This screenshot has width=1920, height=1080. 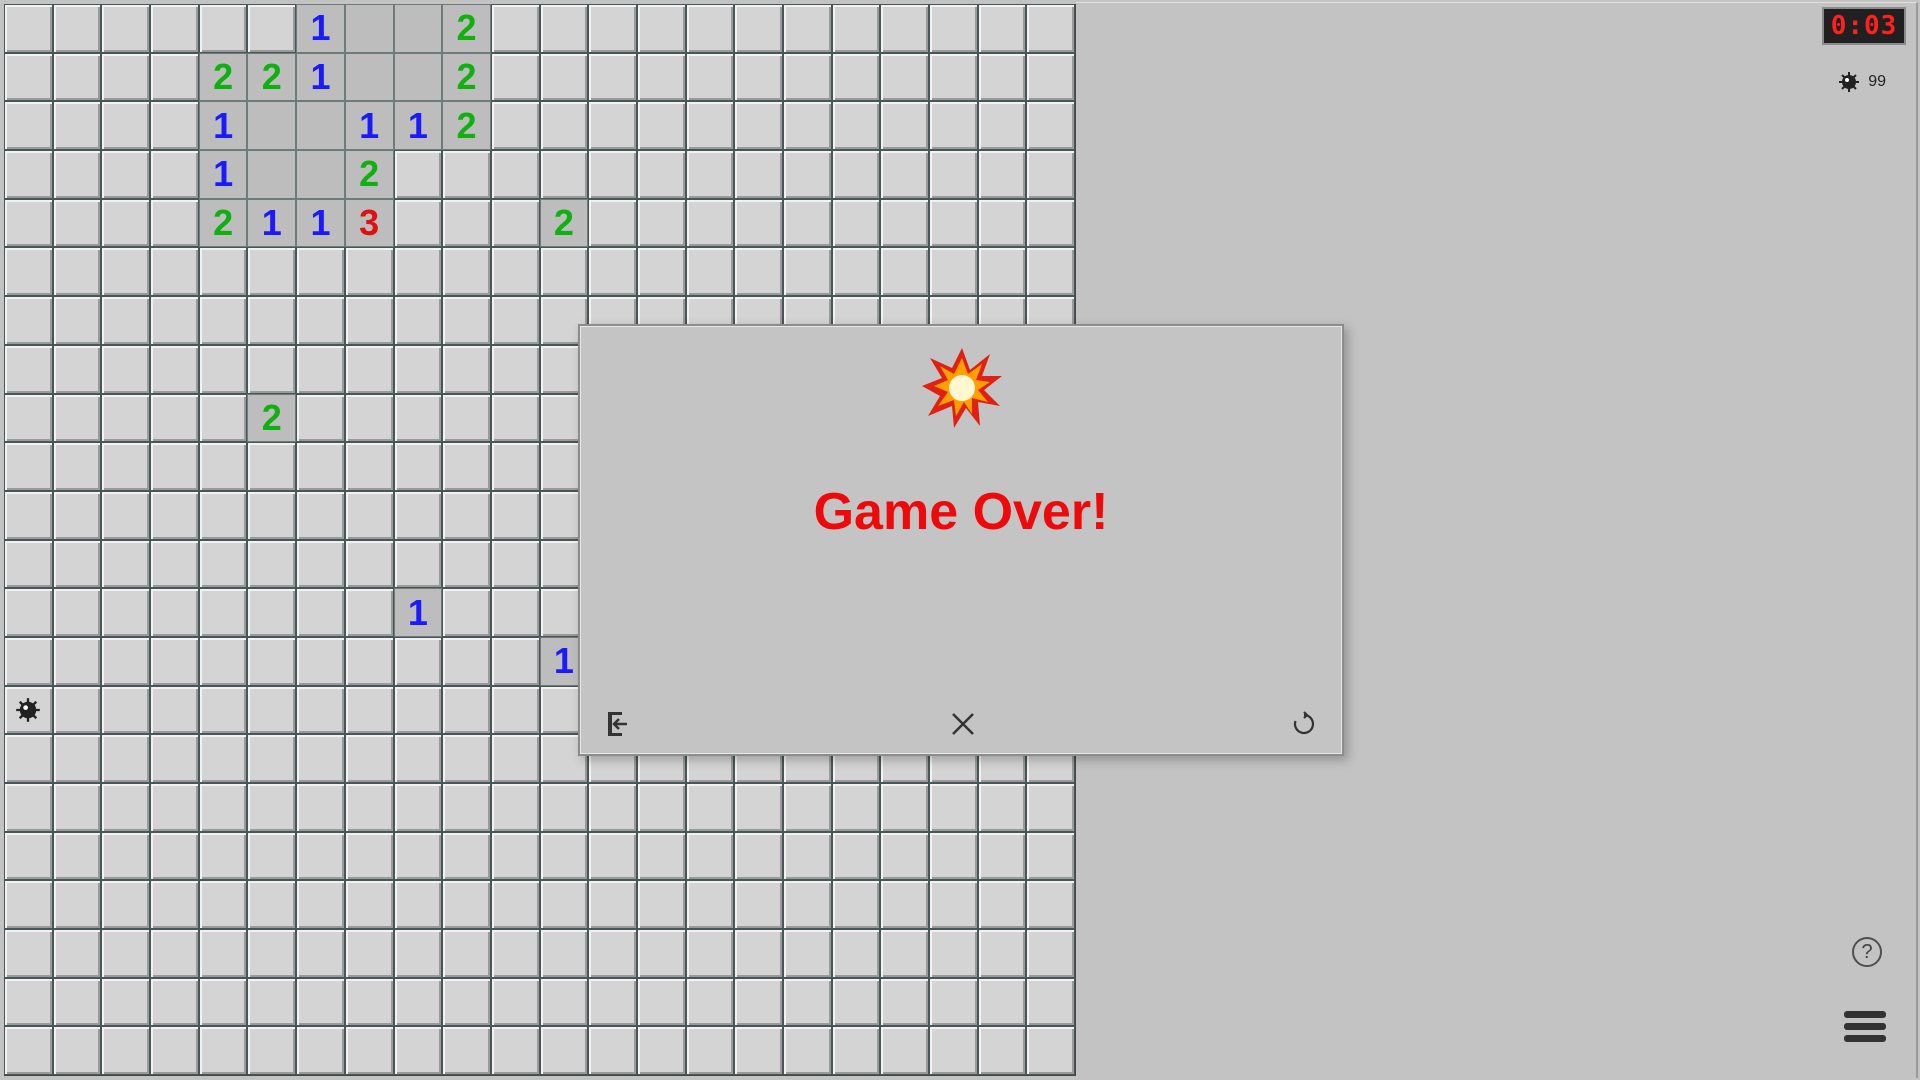 What do you see at coordinates (320, 223) in the screenshot?
I see `revealed-cell: 1` at bounding box center [320, 223].